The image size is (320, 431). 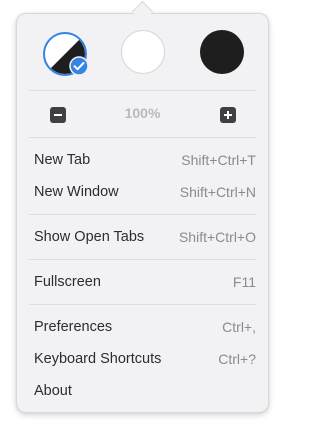 I want to click on theme-dark-swatch-icon, so click(x=222, y=52).